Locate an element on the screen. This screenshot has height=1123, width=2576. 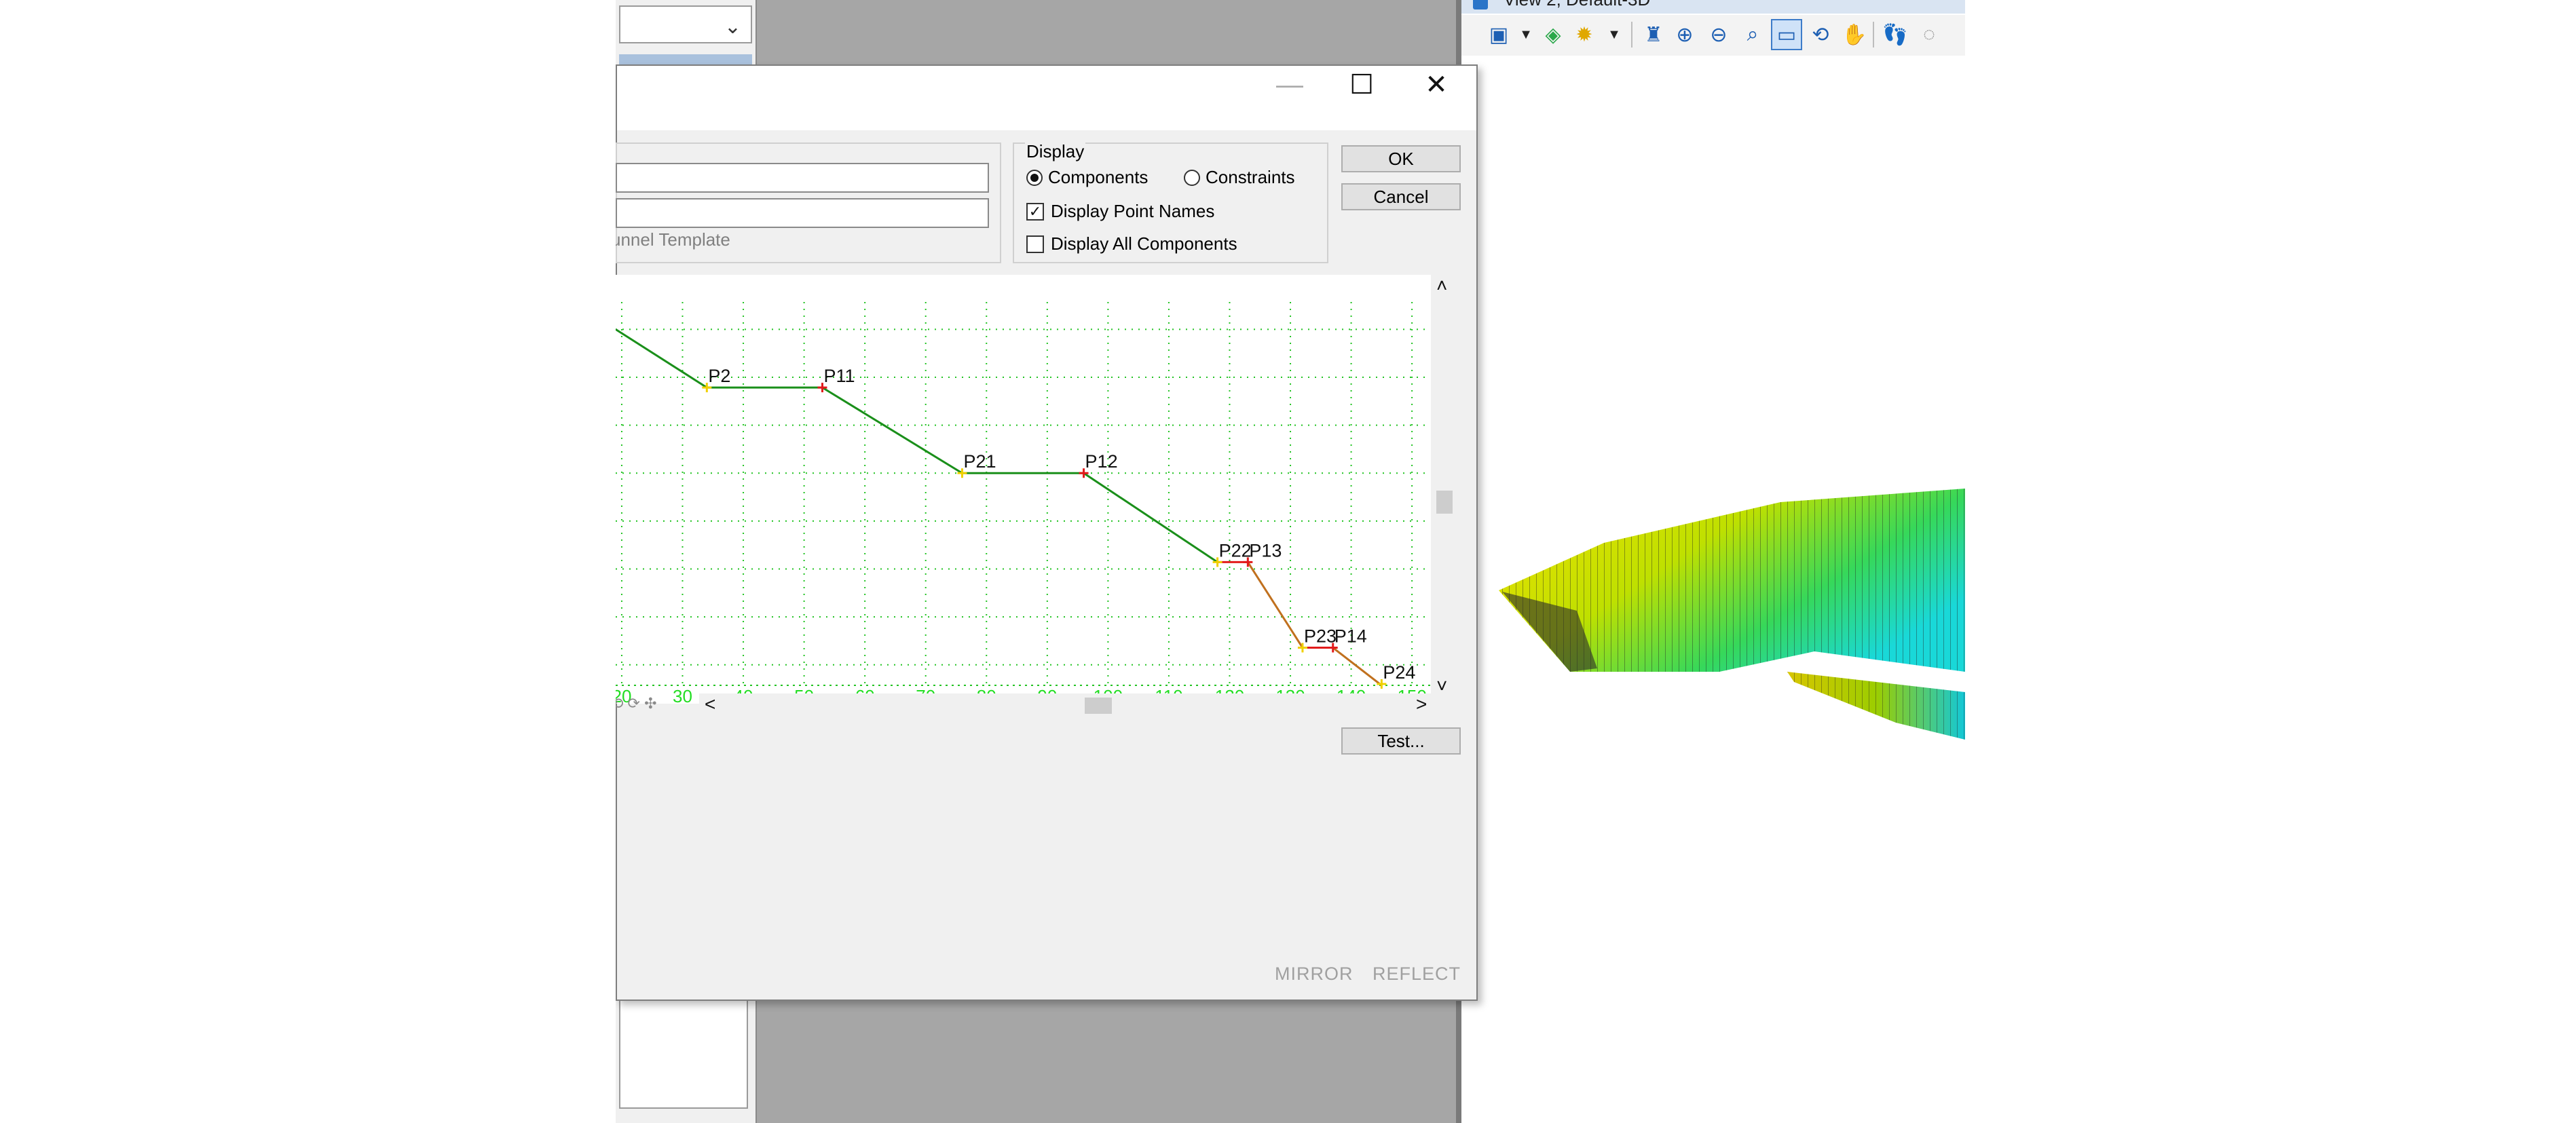
components-radio: Components is located at coordinates (1087, 177).